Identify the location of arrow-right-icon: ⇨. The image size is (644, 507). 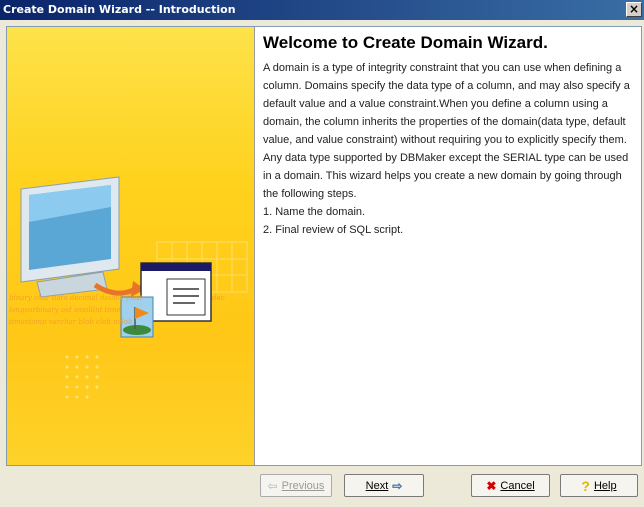
(397, 485).